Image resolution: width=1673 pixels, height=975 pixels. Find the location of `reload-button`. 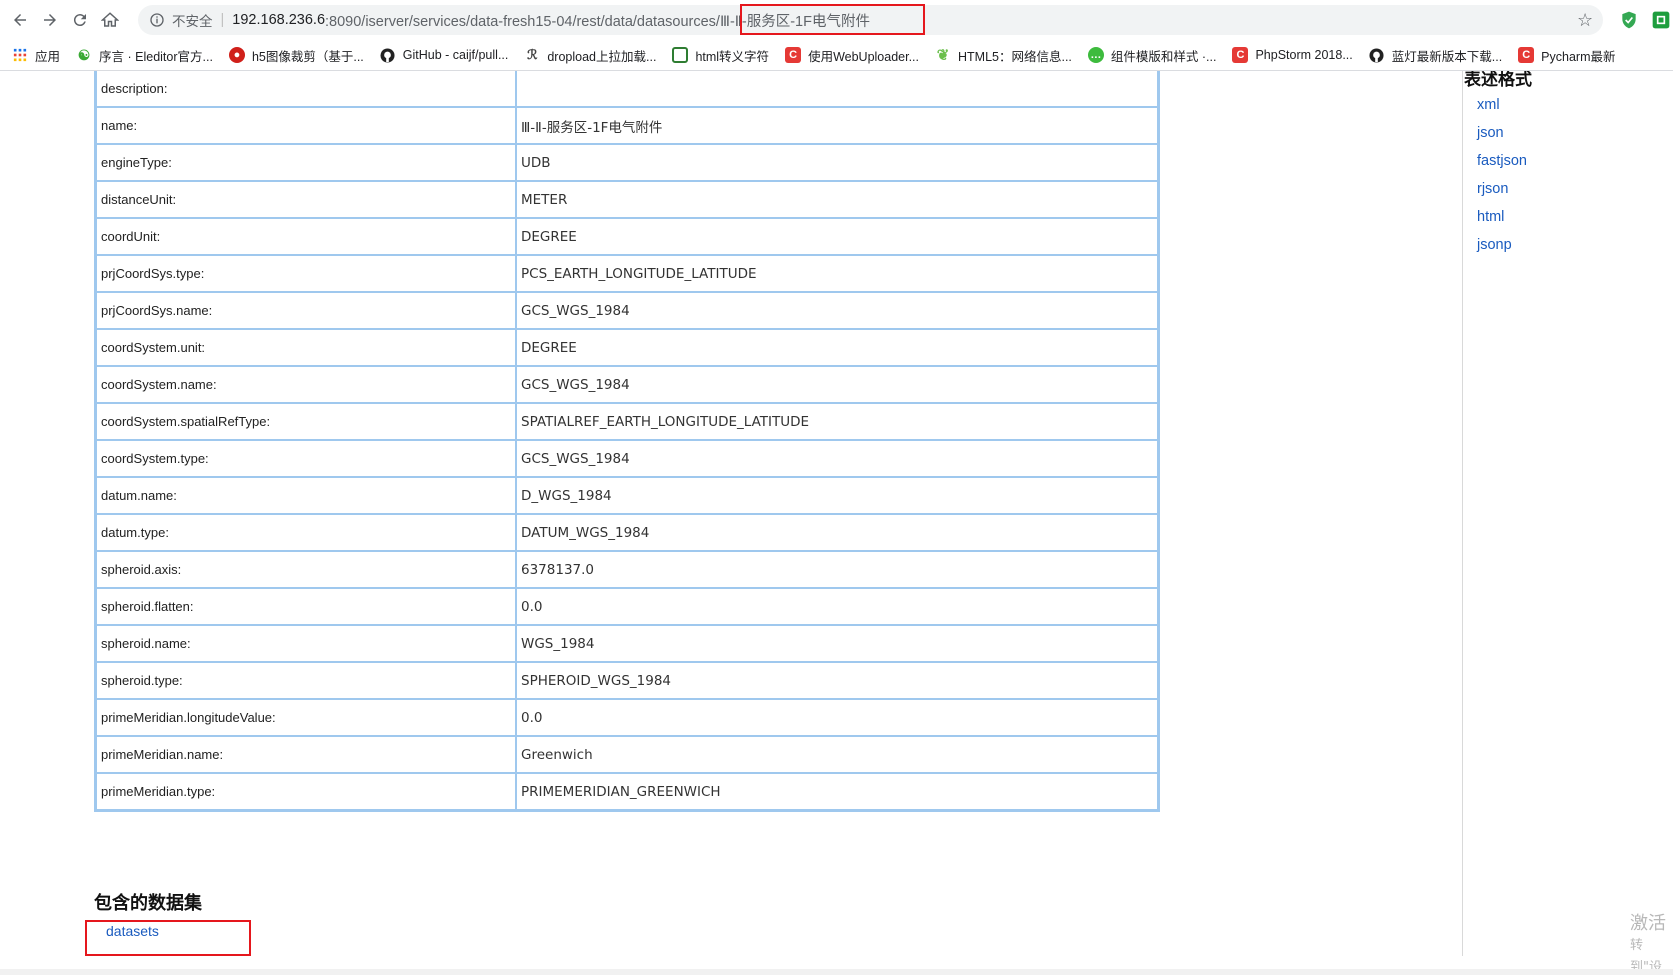

reload-button is located at coordinates (80, 20).